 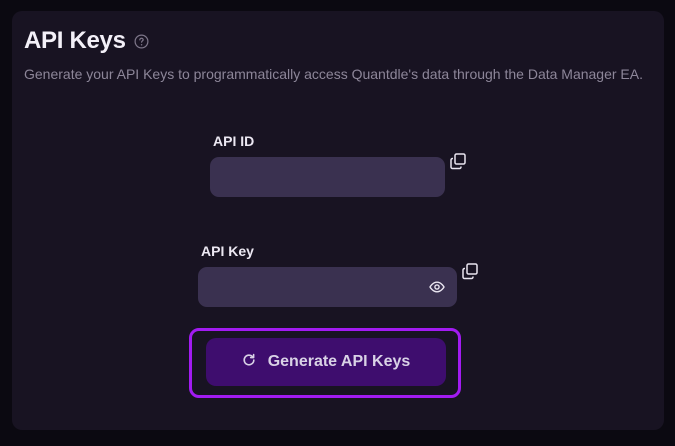 I want to click on api-key-label: API Key, so click(x=227, y=251).